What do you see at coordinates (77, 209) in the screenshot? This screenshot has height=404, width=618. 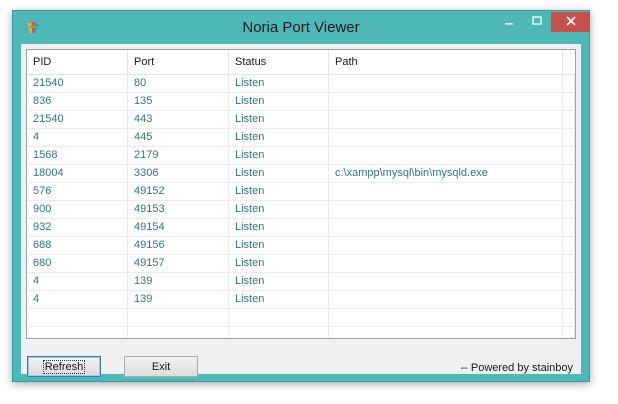 I see `cell-pid: 900` at bounding box center [77, 209].